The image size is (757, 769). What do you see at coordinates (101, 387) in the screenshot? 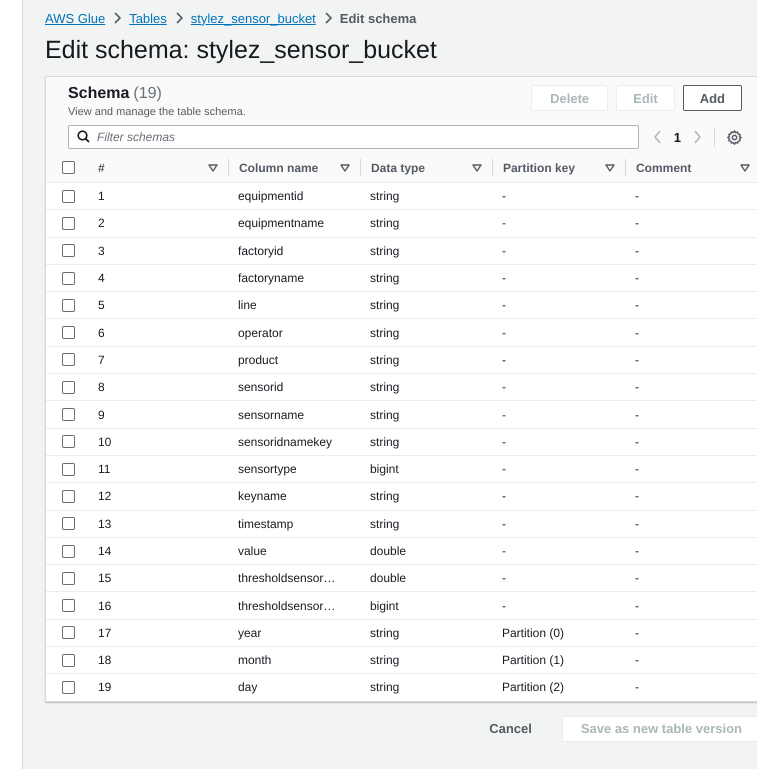
I see `row-number: 8` at bounding box center [101, 387].